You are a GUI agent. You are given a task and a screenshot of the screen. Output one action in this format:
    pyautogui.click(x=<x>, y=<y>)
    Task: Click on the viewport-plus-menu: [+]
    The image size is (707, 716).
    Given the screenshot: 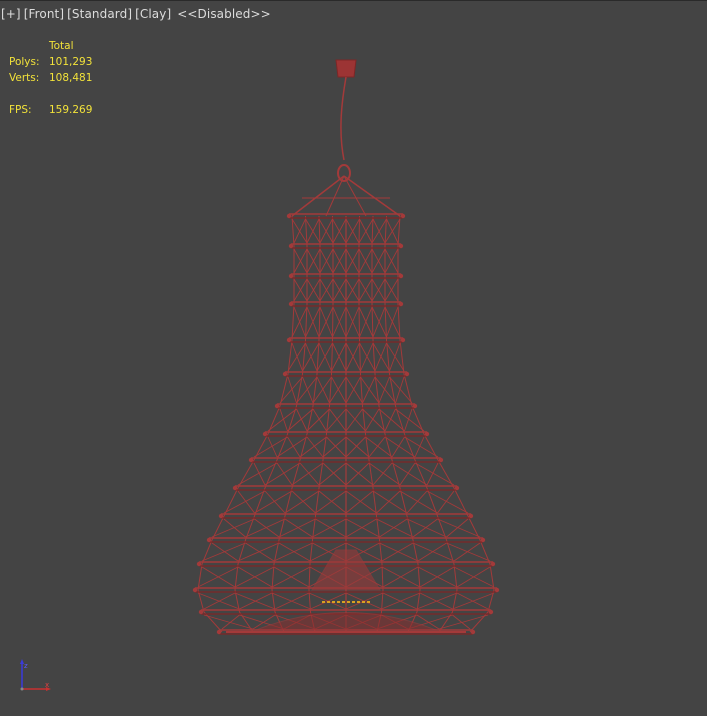 What is the action you would take?
    pyautogui.click(x=11, y=14)
    